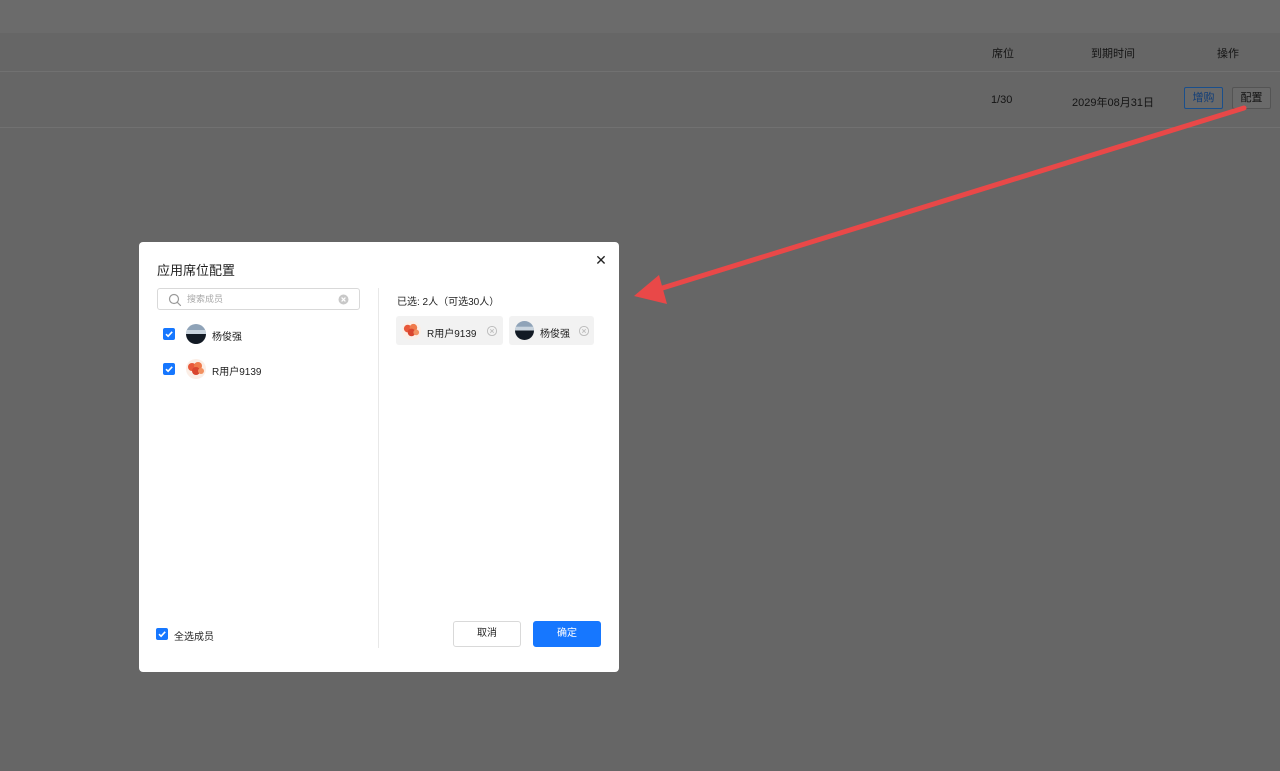  I want to click on header-expiry: 到期时间, so click(1113, 54).